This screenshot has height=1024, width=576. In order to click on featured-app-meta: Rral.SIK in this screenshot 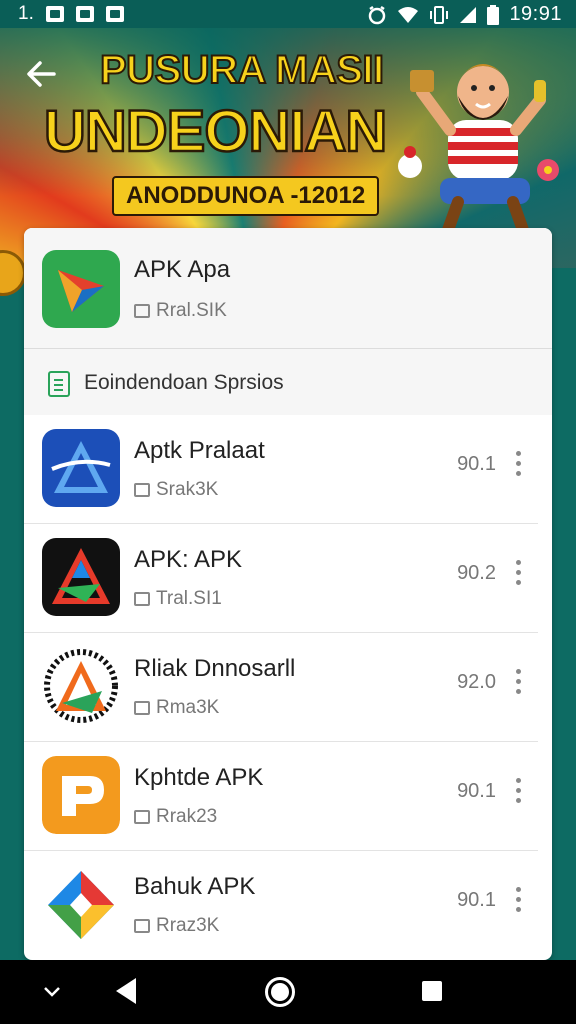, I will do `click(180, 311)`.